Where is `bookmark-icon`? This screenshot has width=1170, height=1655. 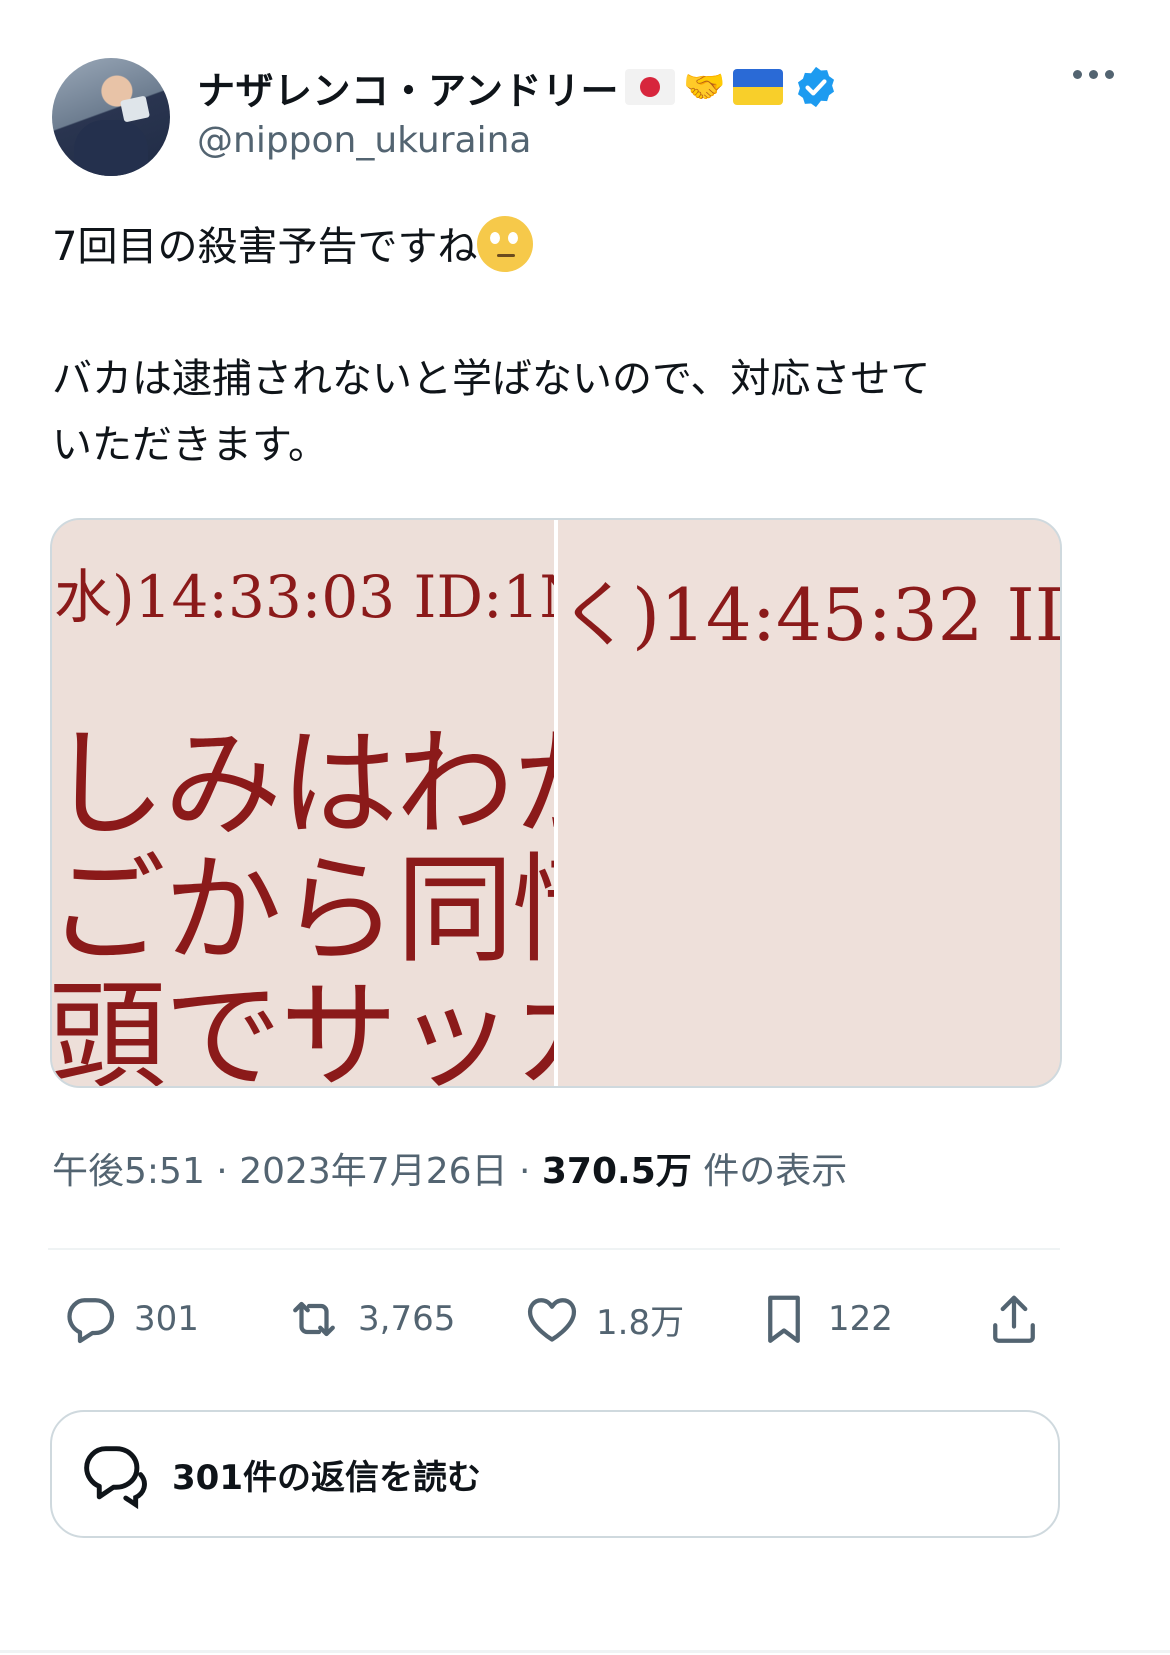 bookmark-icon is located at coordinates (784, 1319).